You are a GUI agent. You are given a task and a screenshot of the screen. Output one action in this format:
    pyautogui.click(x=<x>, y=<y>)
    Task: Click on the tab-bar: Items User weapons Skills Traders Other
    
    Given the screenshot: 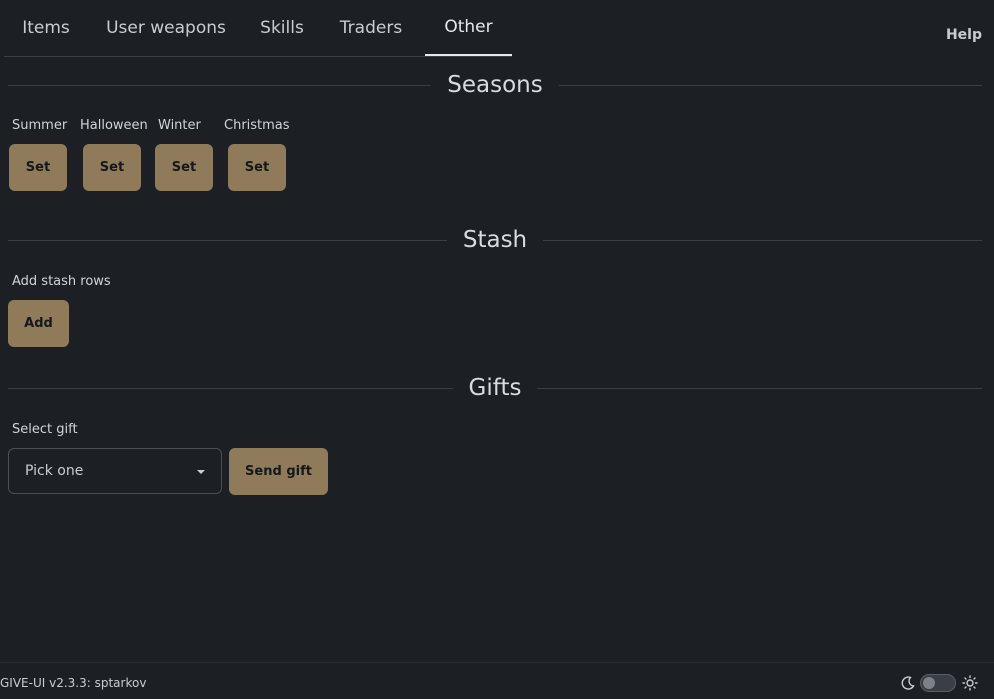 What is the action you would take?
    pyautogui.click(x=258, y=28)
    